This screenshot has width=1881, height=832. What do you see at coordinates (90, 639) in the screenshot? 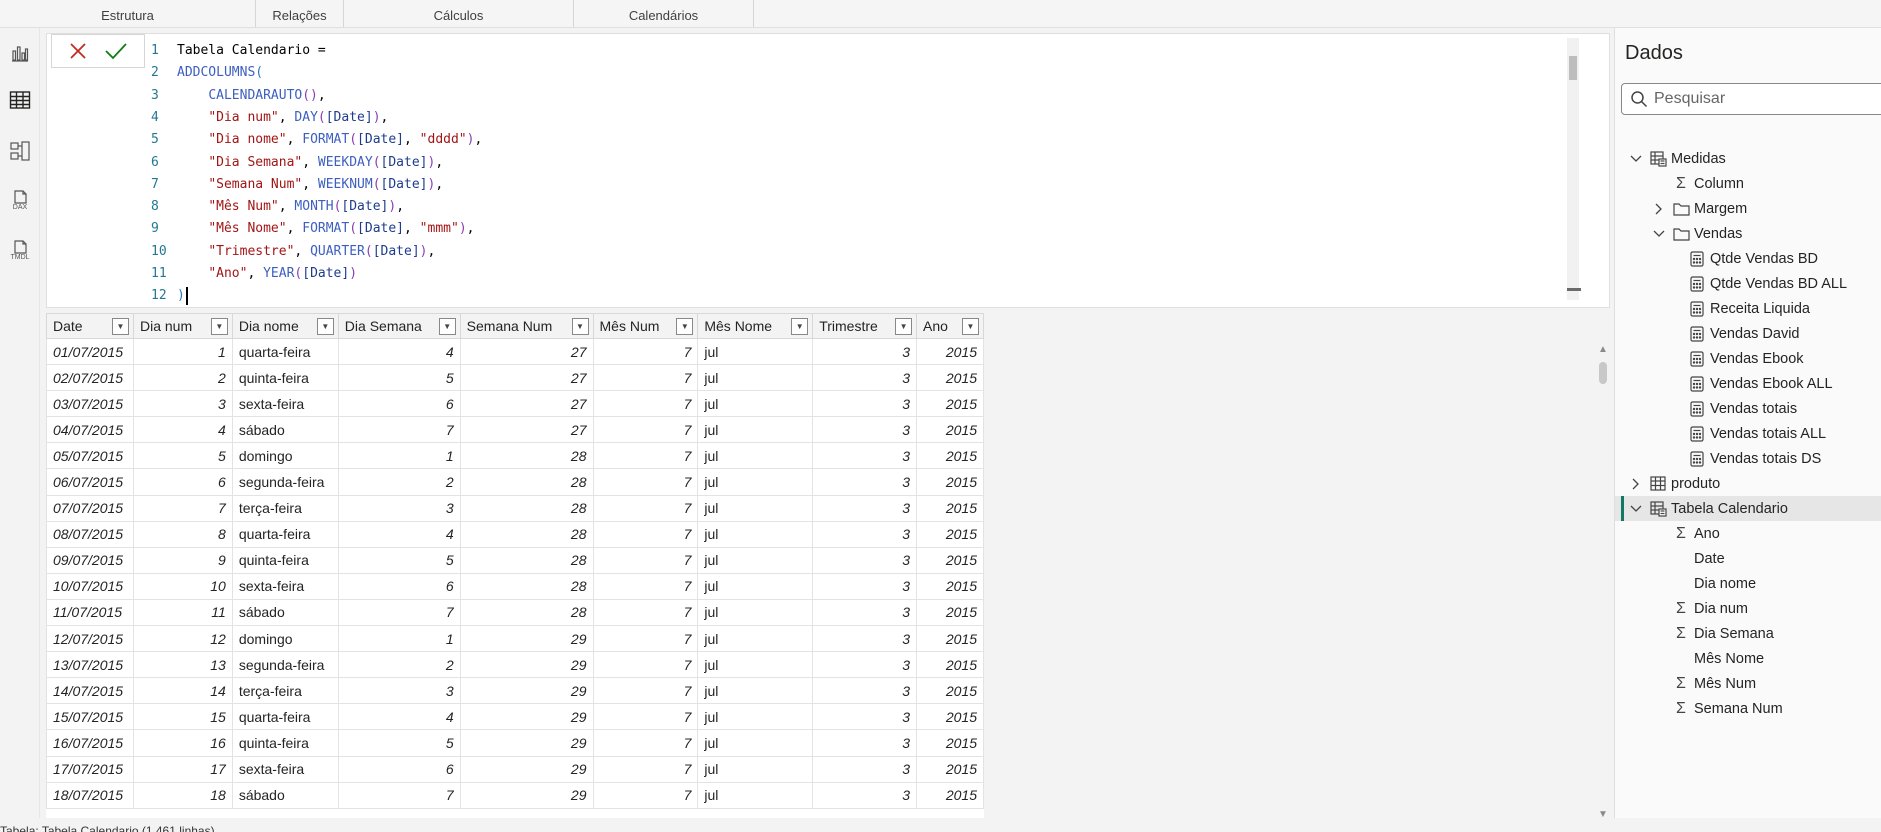
I see `table-cell: 12/07/2015` at bounding box center [90, 639].